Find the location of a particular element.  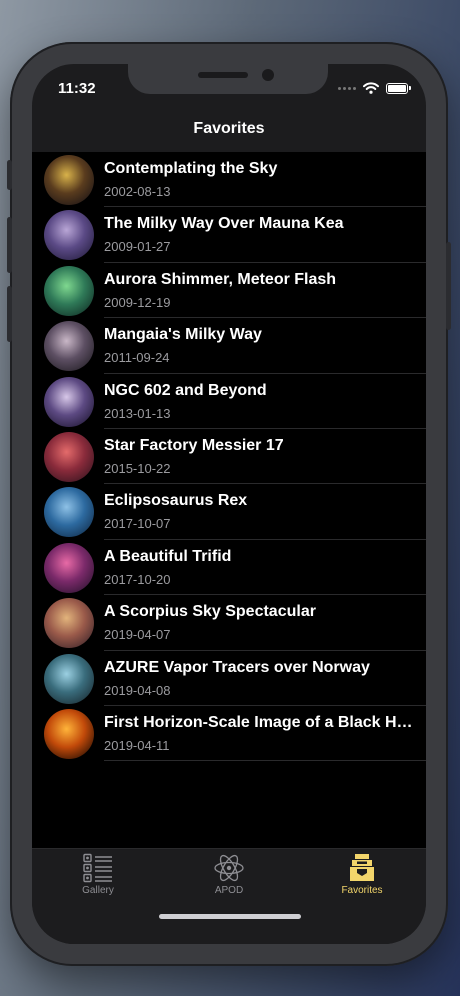

list-item: The Milky Way Over Mauna Kea 2009-01-27 is located at coordinates (229, 235).